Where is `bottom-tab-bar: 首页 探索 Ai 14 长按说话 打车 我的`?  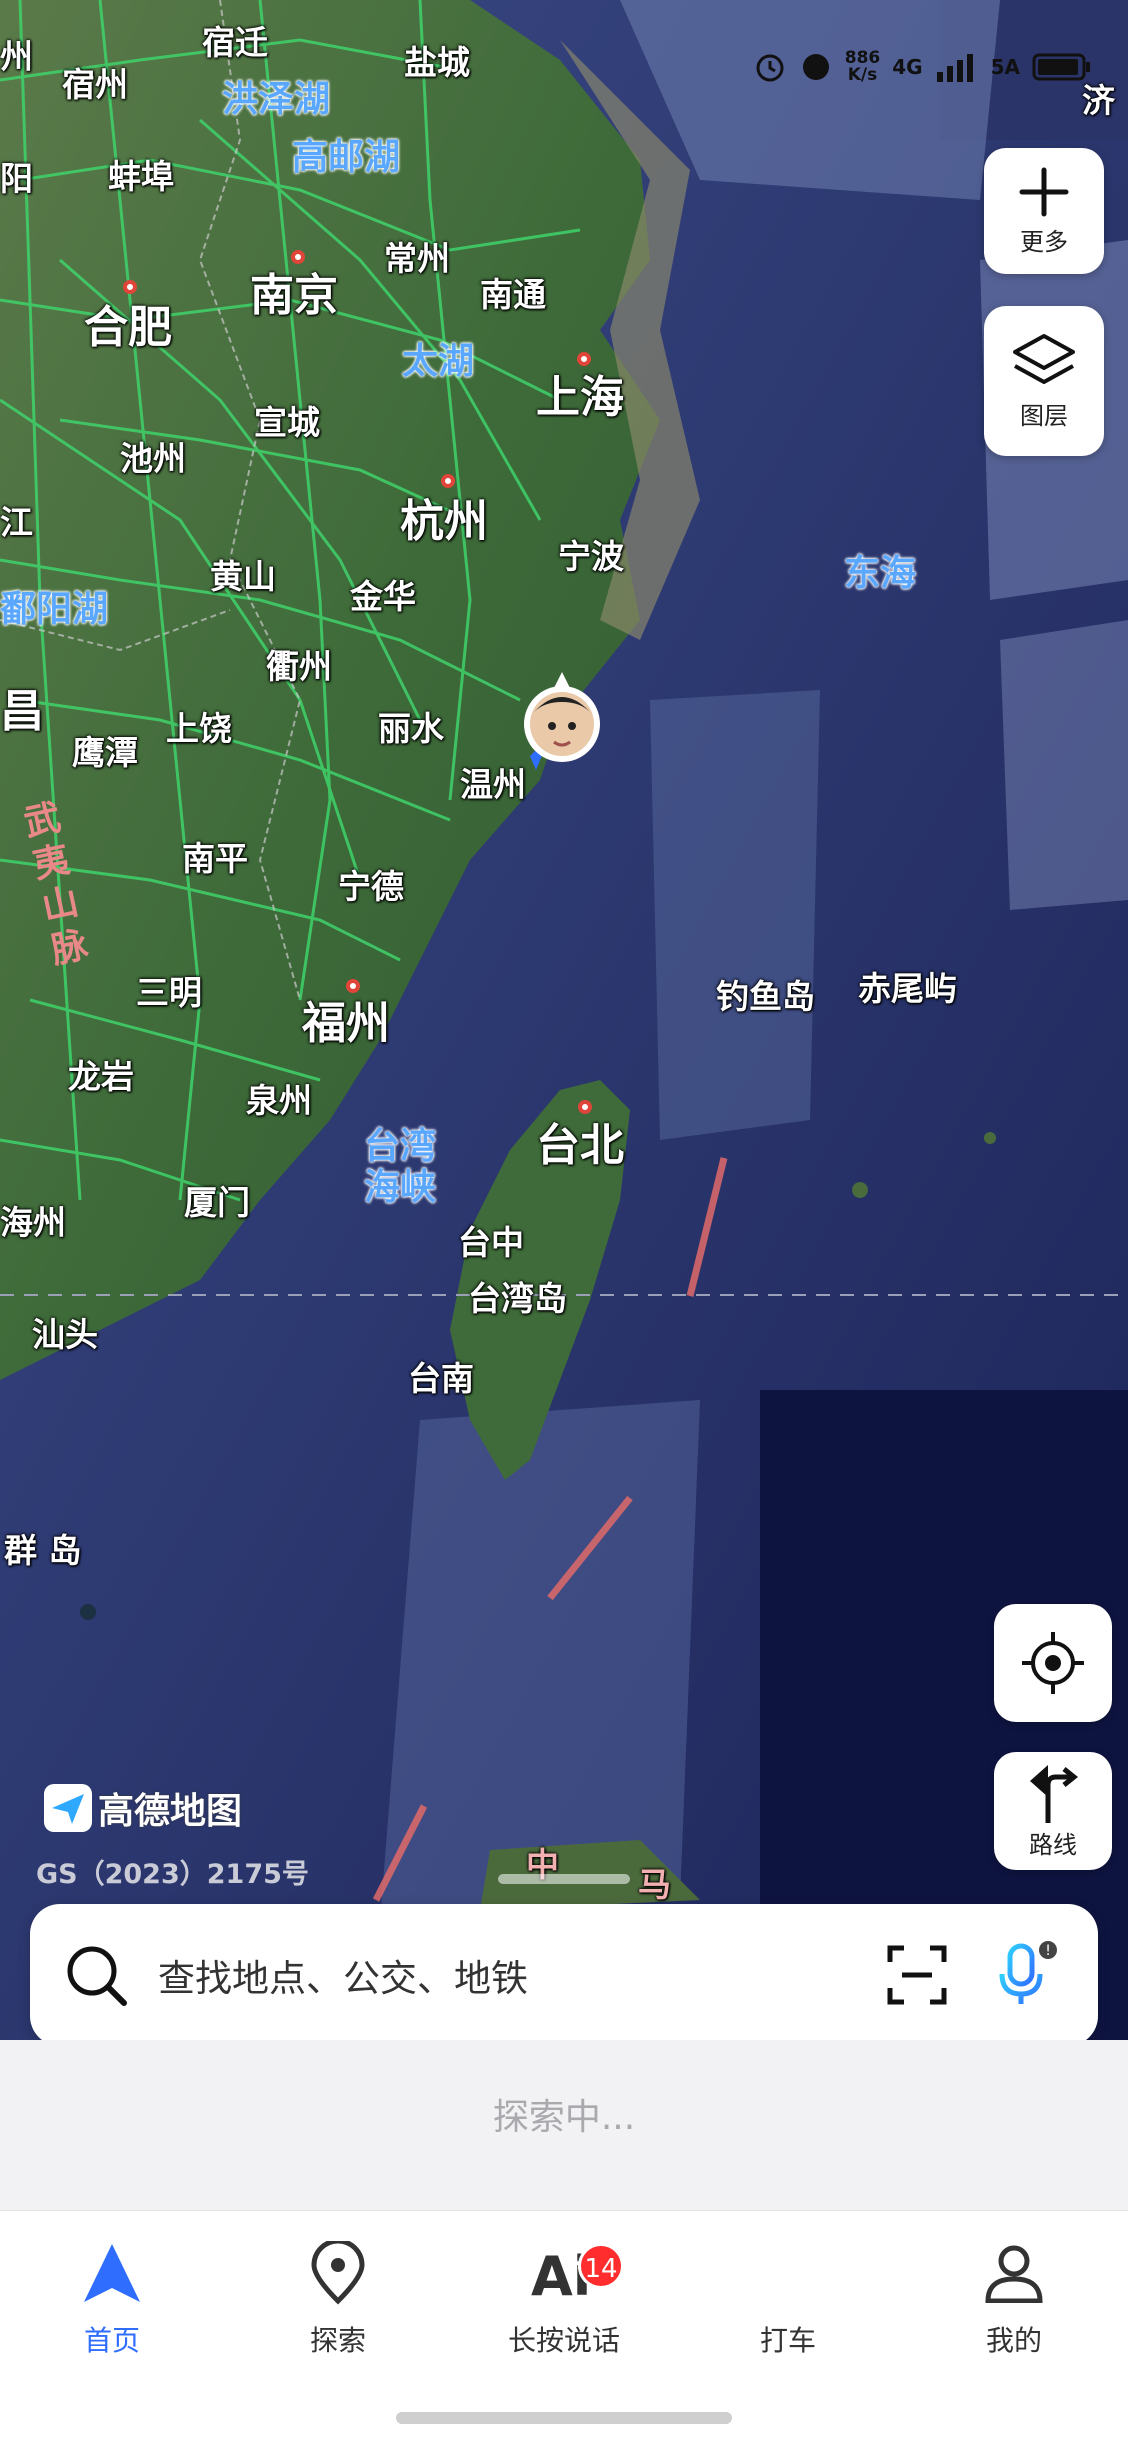 bottom-tab-bar: 首页 探索 Ai 14 长按说话 打车 我的 is located at coordinates (564, 2327).